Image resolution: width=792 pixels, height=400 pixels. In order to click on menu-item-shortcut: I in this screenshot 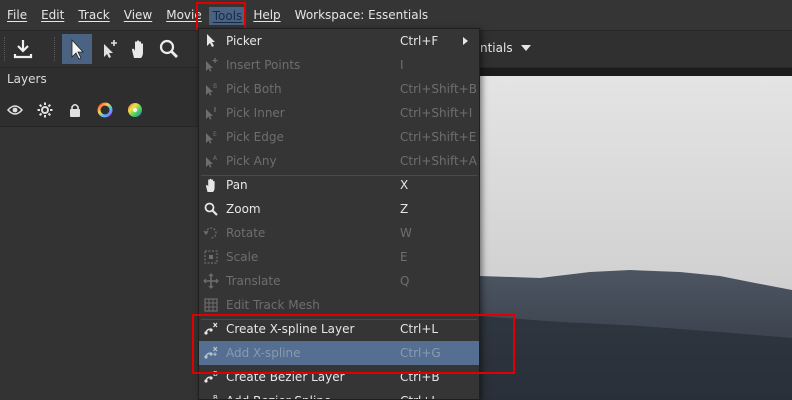, I will do `click(402, 65)`.